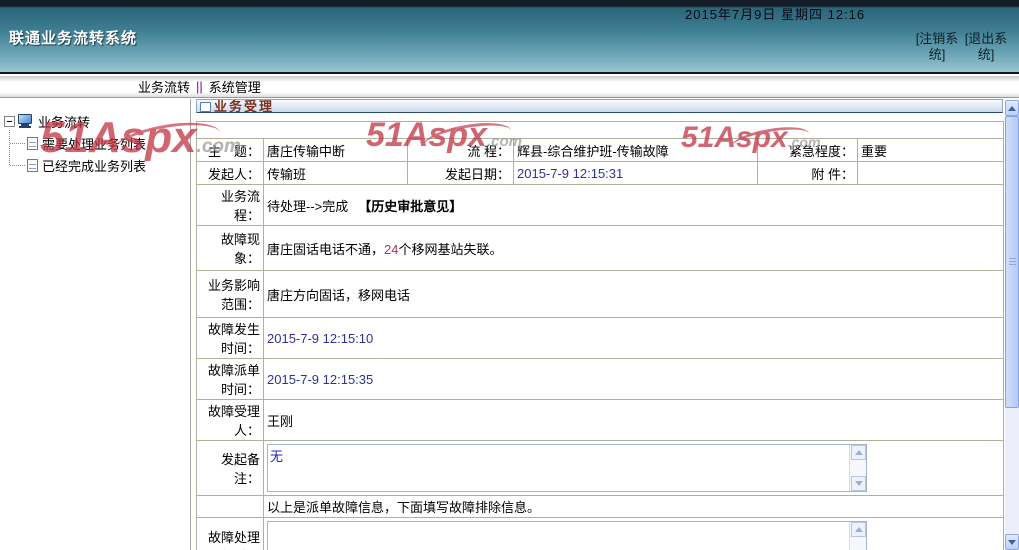 This screenshot has width=1019, height=550. I want to click on table-row: 故障现象： 唐庄固话电话不通，24个移网基站失联。, so click(600, 248).